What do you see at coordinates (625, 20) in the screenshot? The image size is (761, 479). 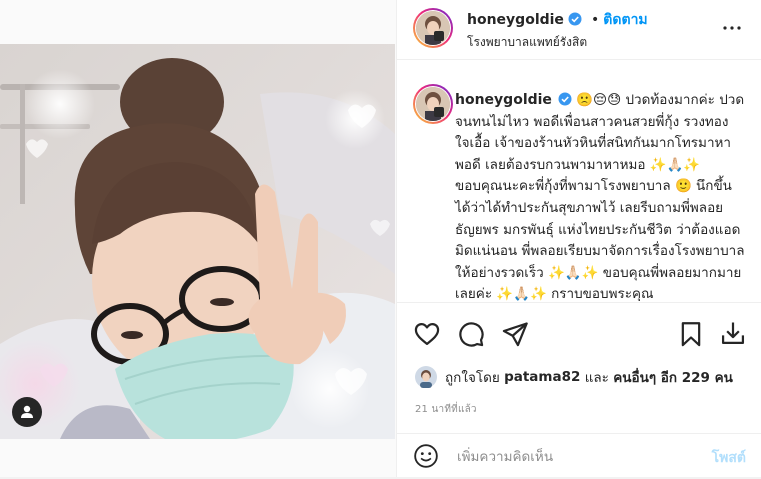 I see `follow-button: ติดตาม` at bounding box center [625, 20].